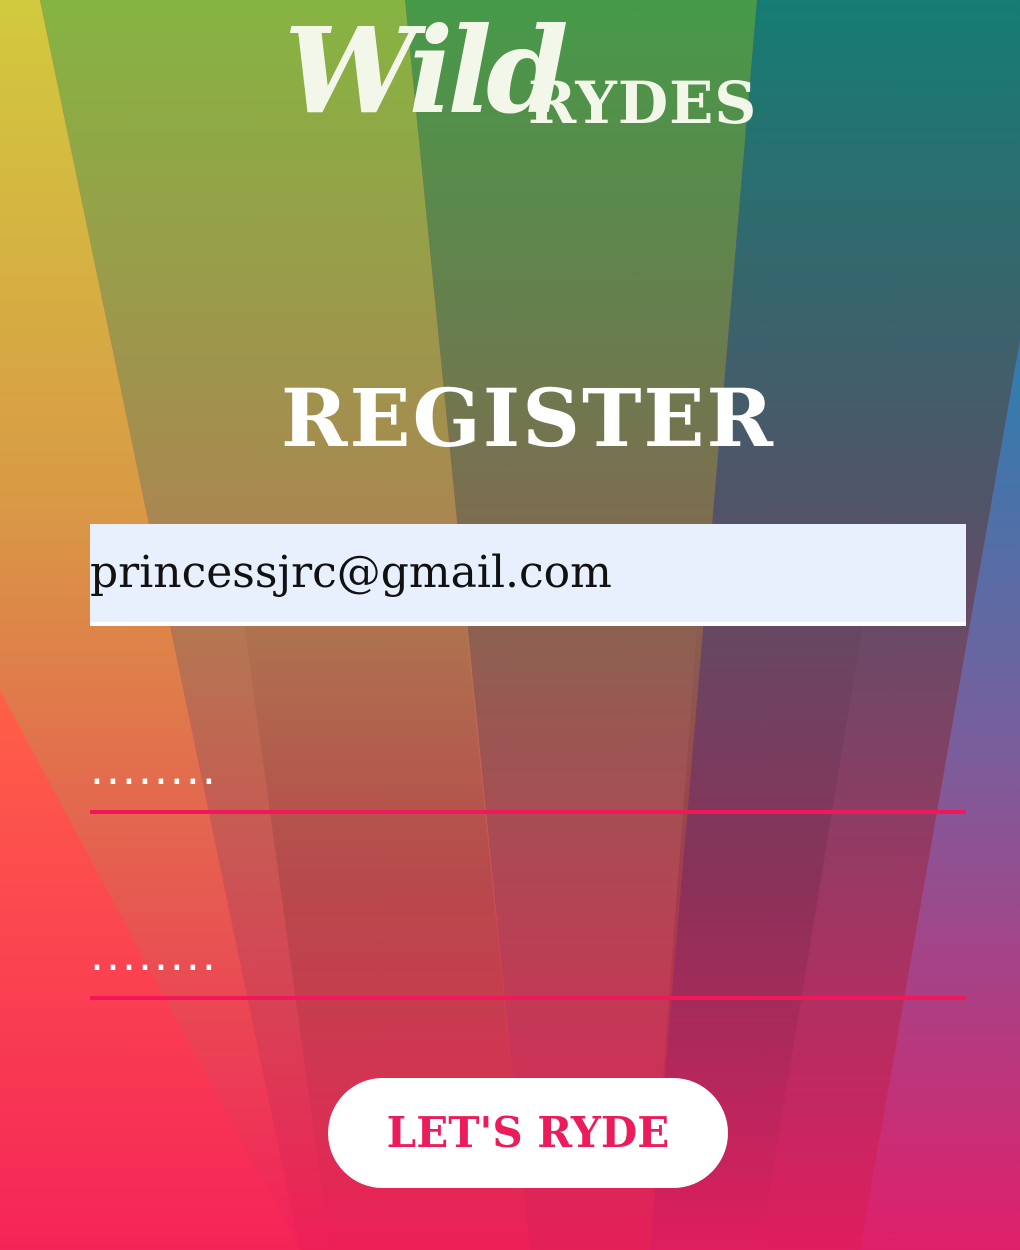  I want to click on confirm-password-field, so click(528, 958).